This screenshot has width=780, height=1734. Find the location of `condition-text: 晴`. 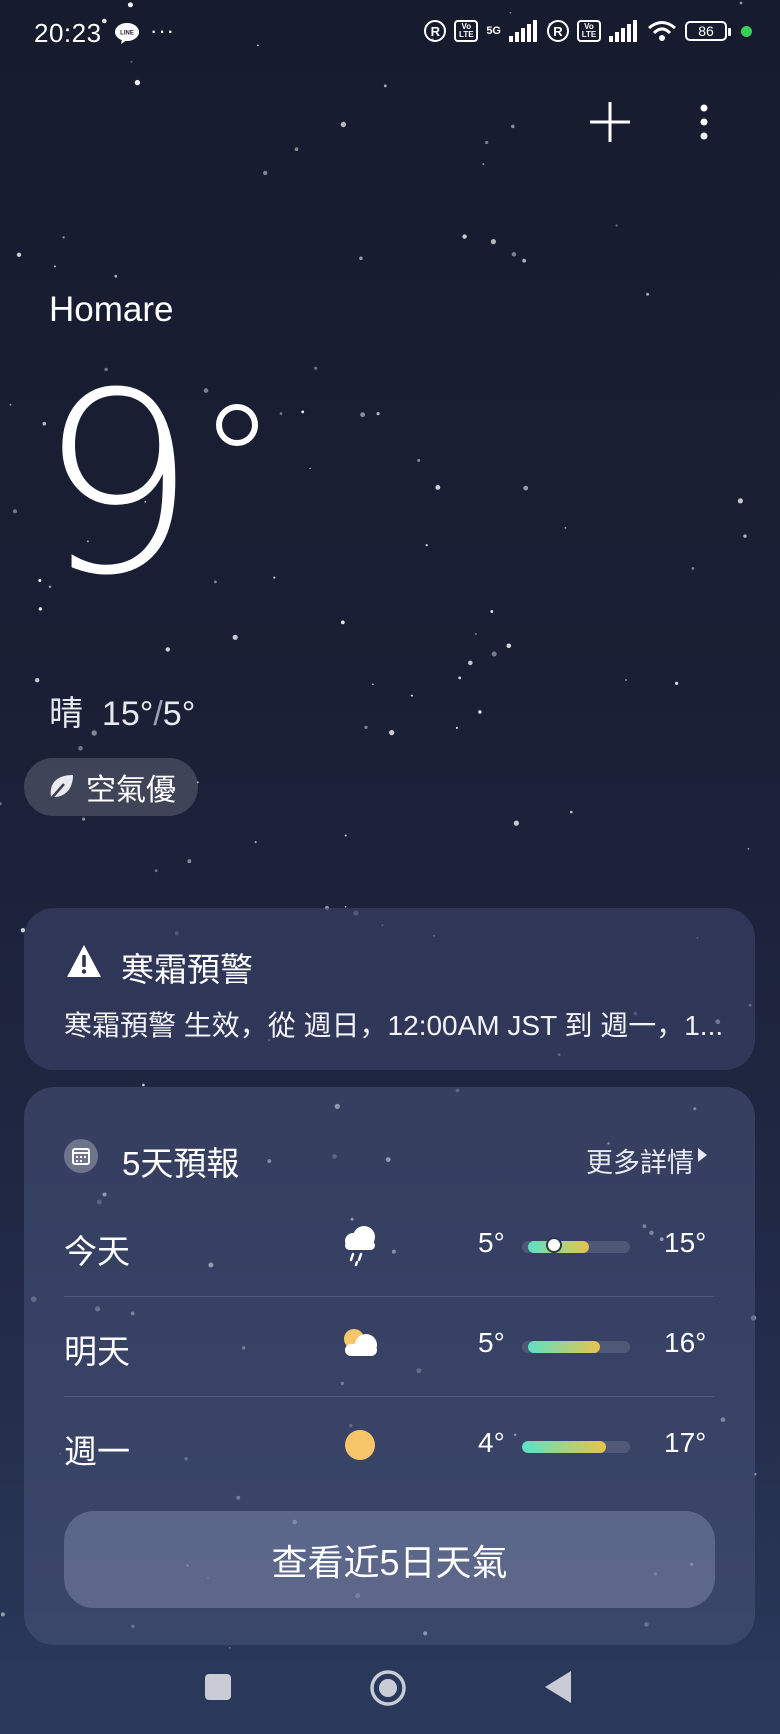

condition-text: 晴 is located at coordinates (66, 714).